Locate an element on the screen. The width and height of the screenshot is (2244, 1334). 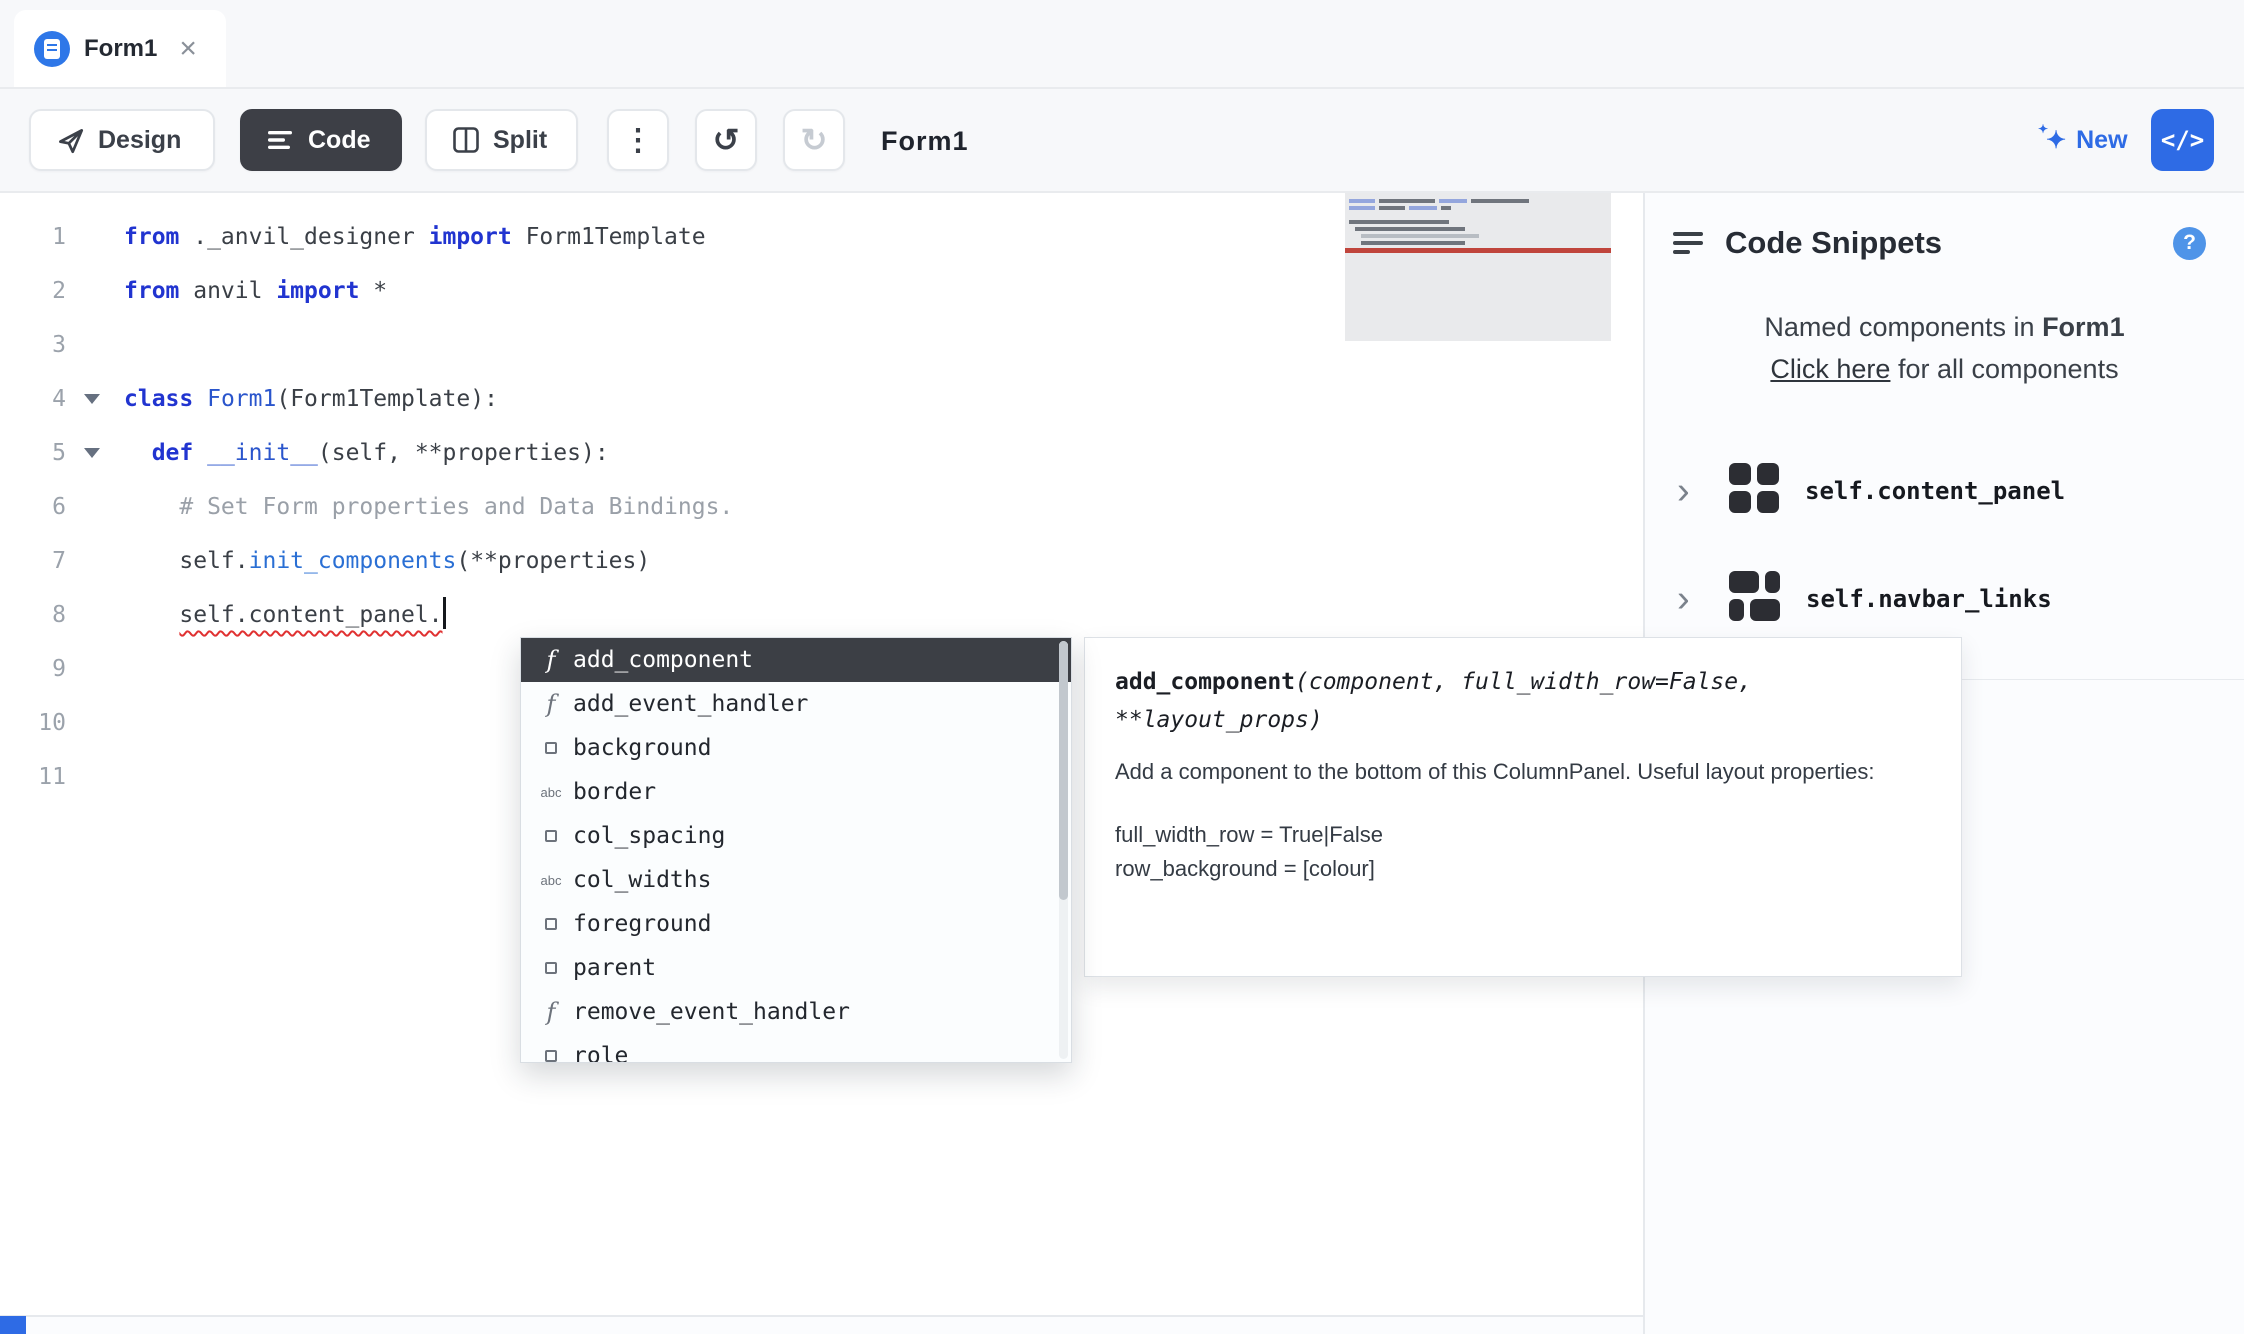
component-row-content-panel: › self.content_panel is located at coordinates (1944, 491).